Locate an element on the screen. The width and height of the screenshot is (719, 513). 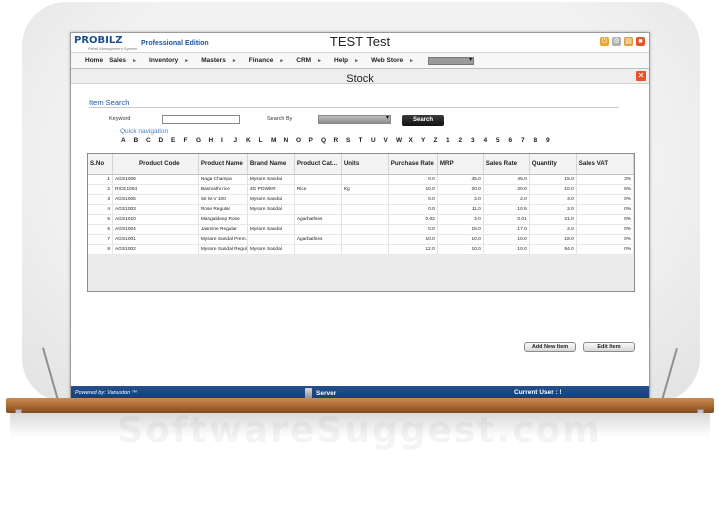
power-icon: ⏻ is located at coordinates (604, 41).